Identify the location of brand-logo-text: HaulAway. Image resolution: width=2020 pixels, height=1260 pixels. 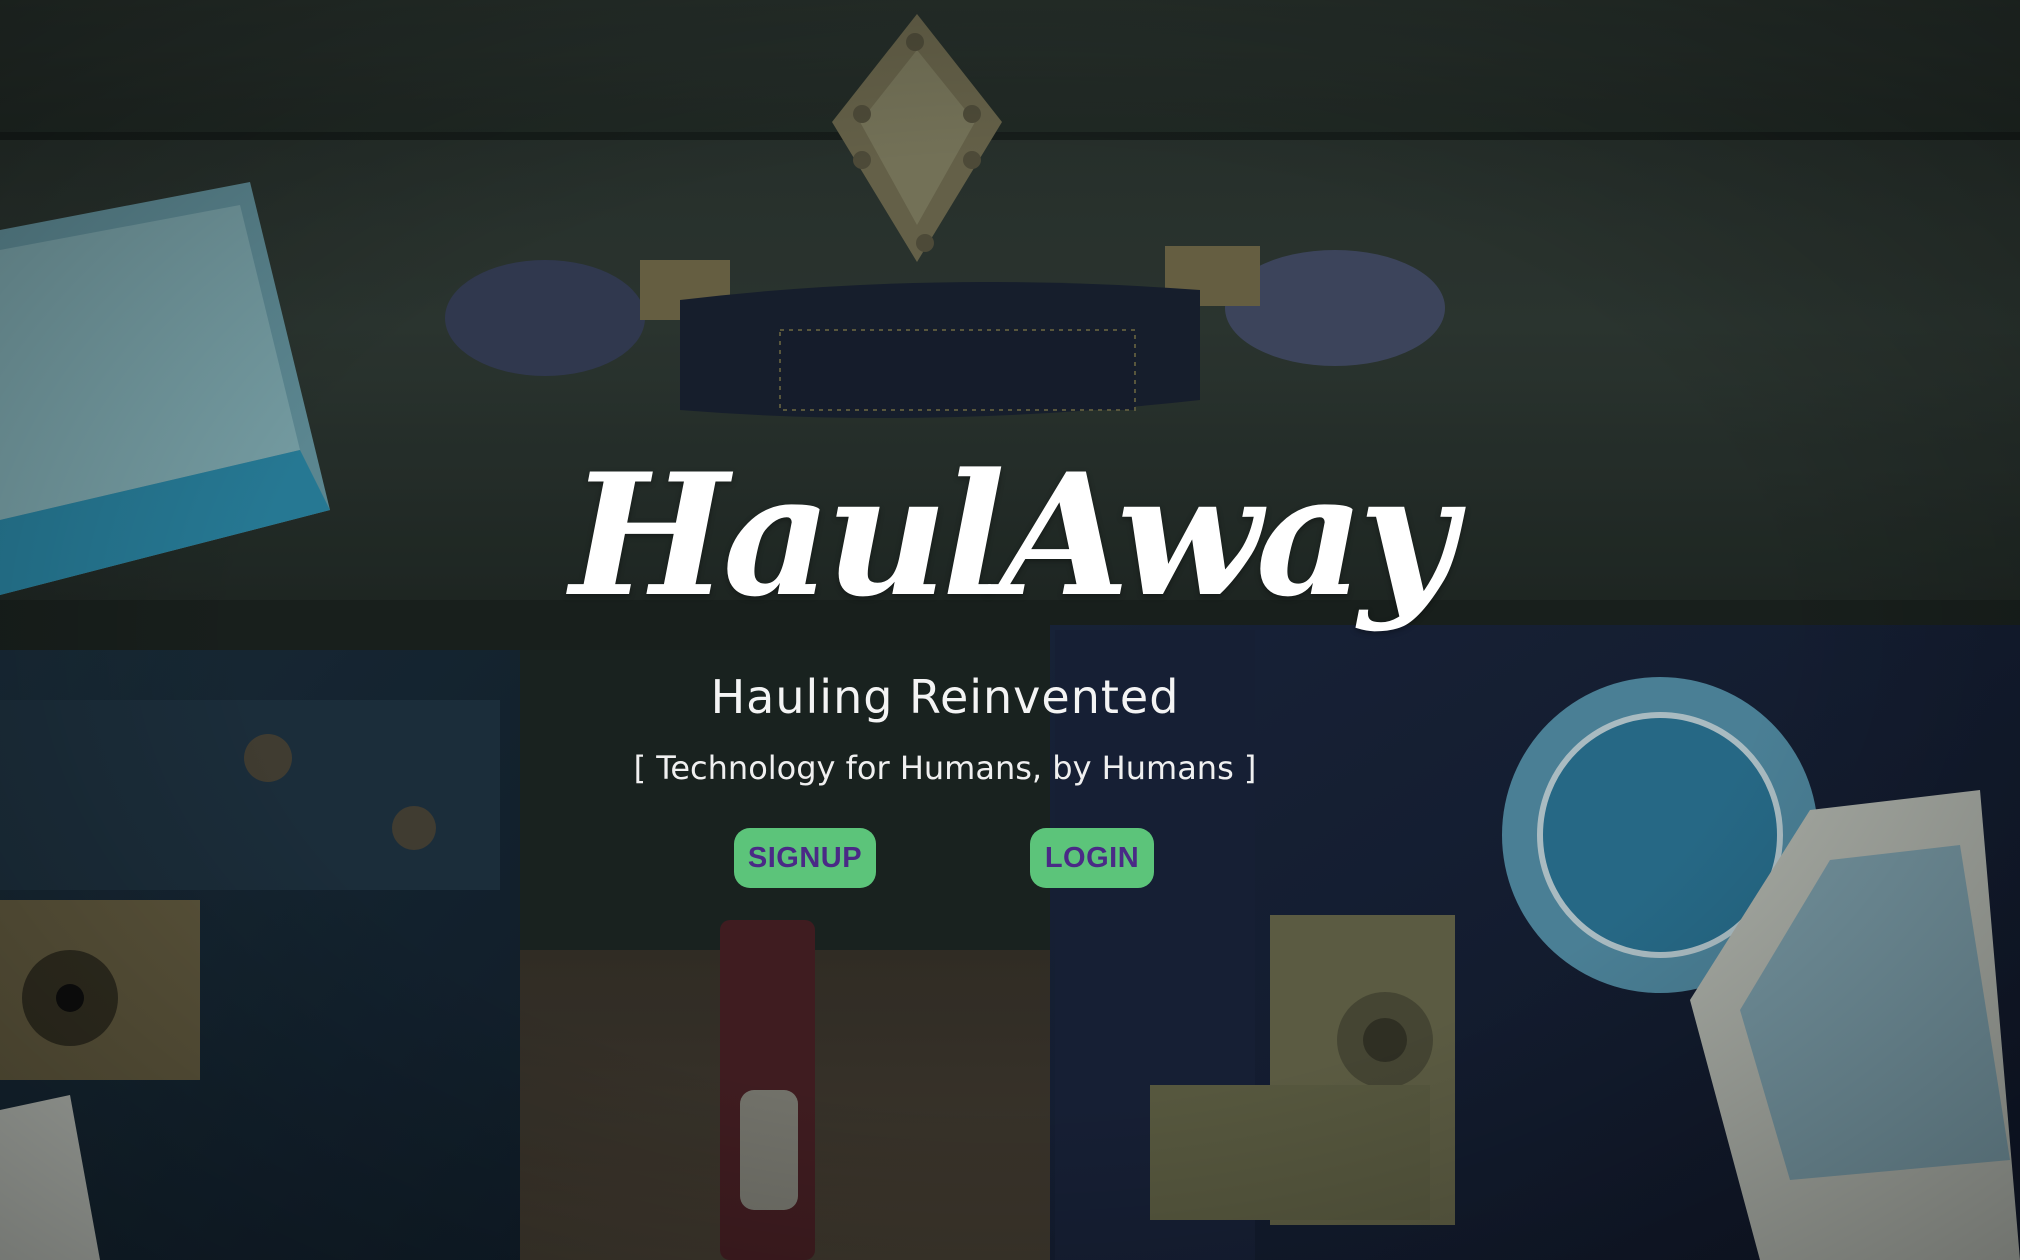
(1013, 535).